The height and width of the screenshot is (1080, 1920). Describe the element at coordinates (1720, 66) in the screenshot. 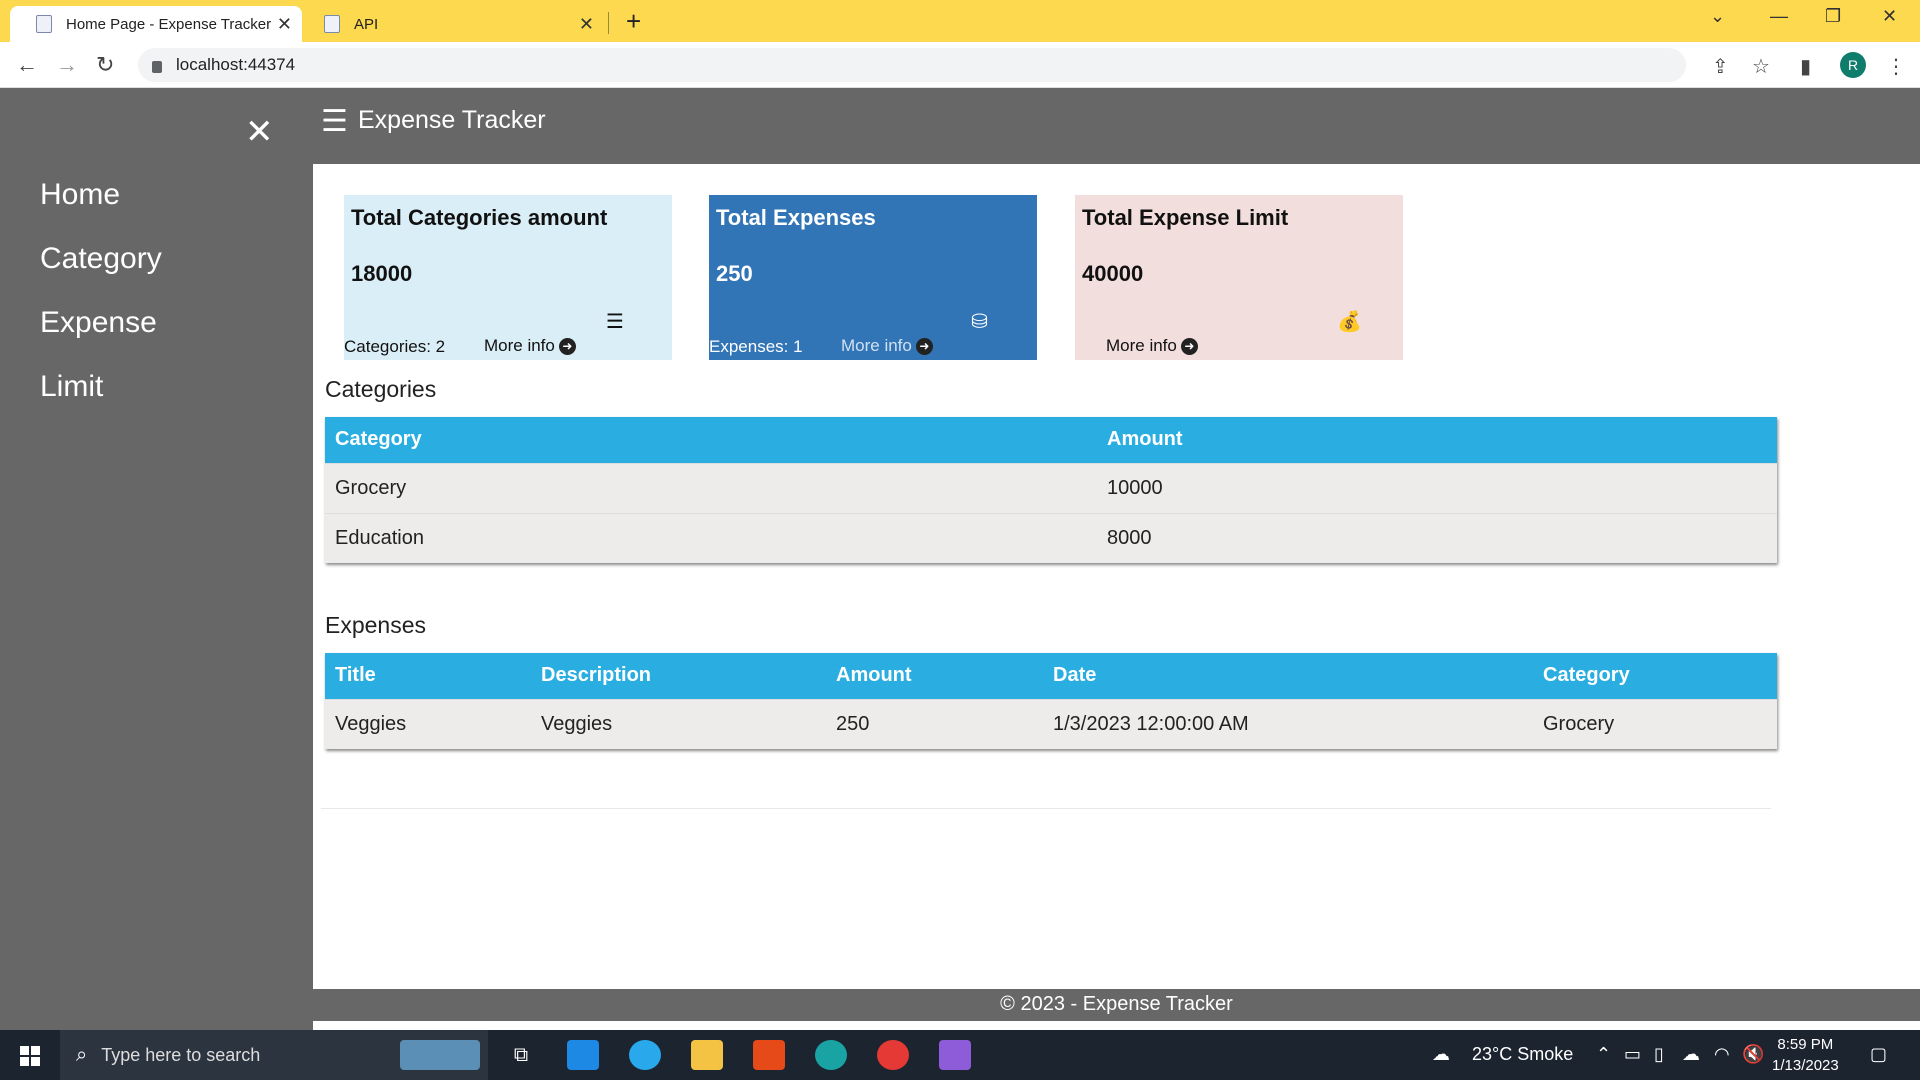

I see `share-icon: ⇪` at that location.